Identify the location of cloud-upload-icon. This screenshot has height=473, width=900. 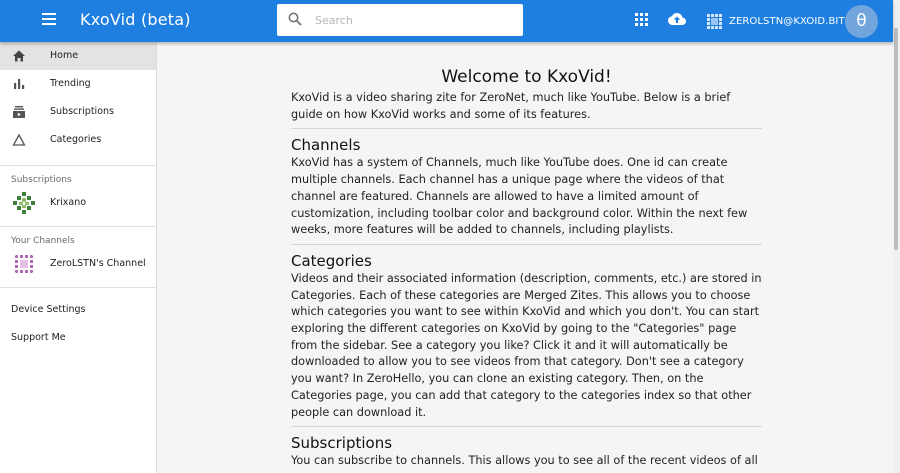
(677, 19).